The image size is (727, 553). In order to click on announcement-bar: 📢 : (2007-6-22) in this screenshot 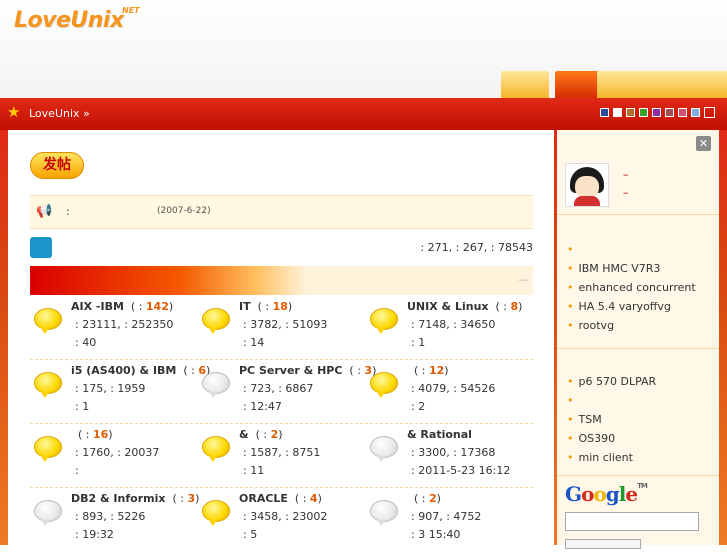, I will do `click(281, 212)`.